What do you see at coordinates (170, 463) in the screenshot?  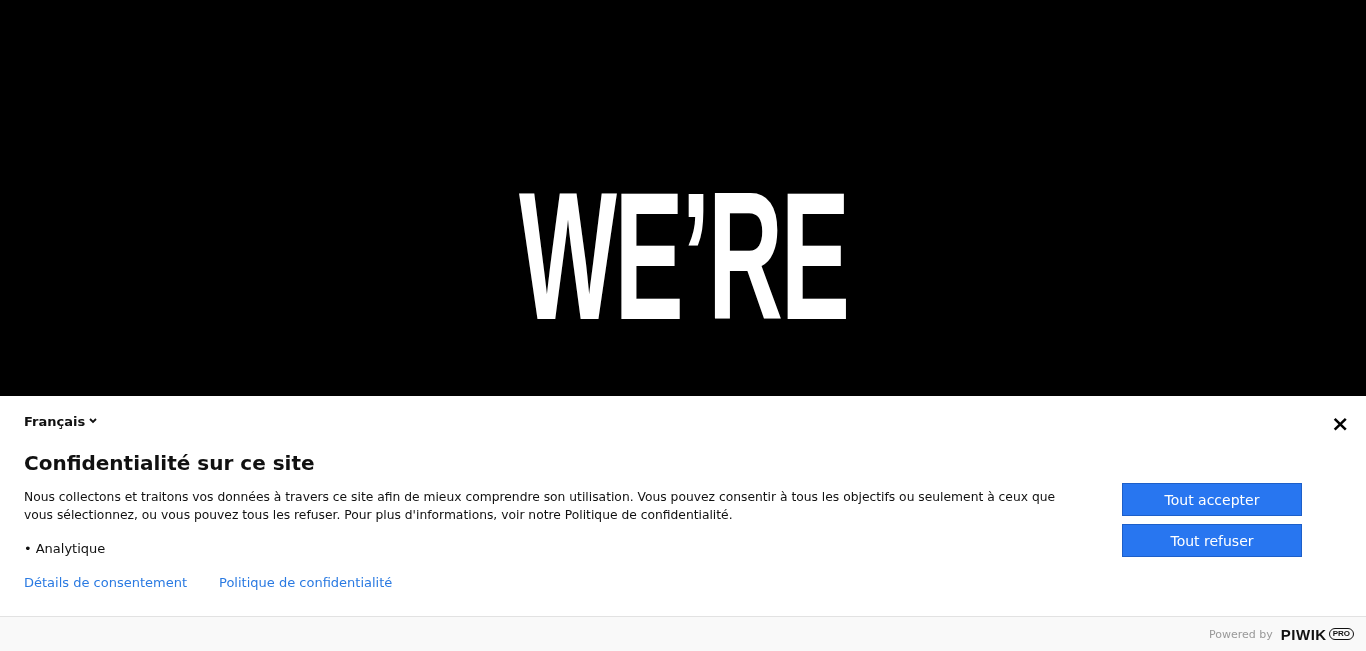 I see `banner-title: Confidentialité sur ce site` at bounding box center [170, 463].